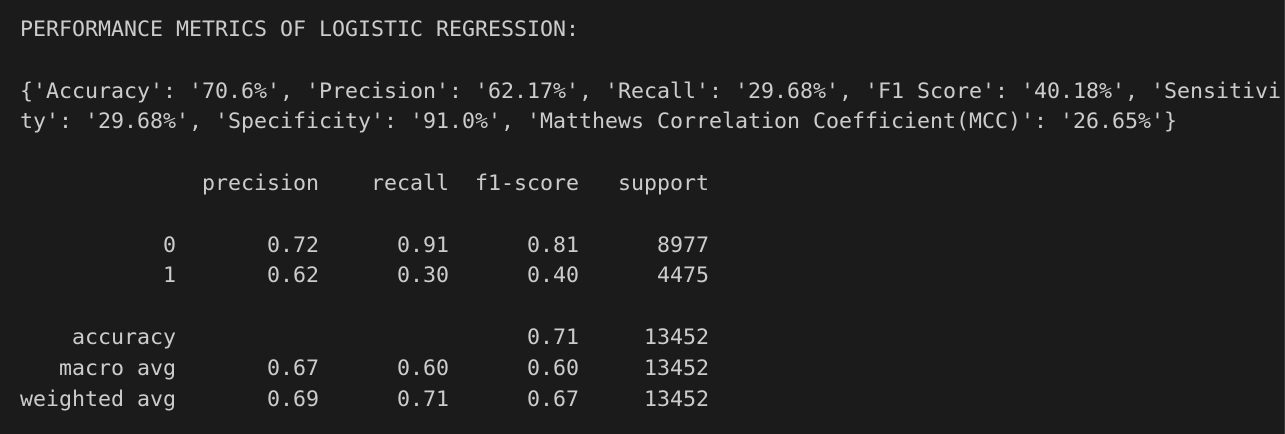  What do you see at coordinates (365, 399) in the screenshot?
I see `report-row-weighted-avg: weighted avg 0.69 0.71 0.67 13452` at bounding box center [365, 399].